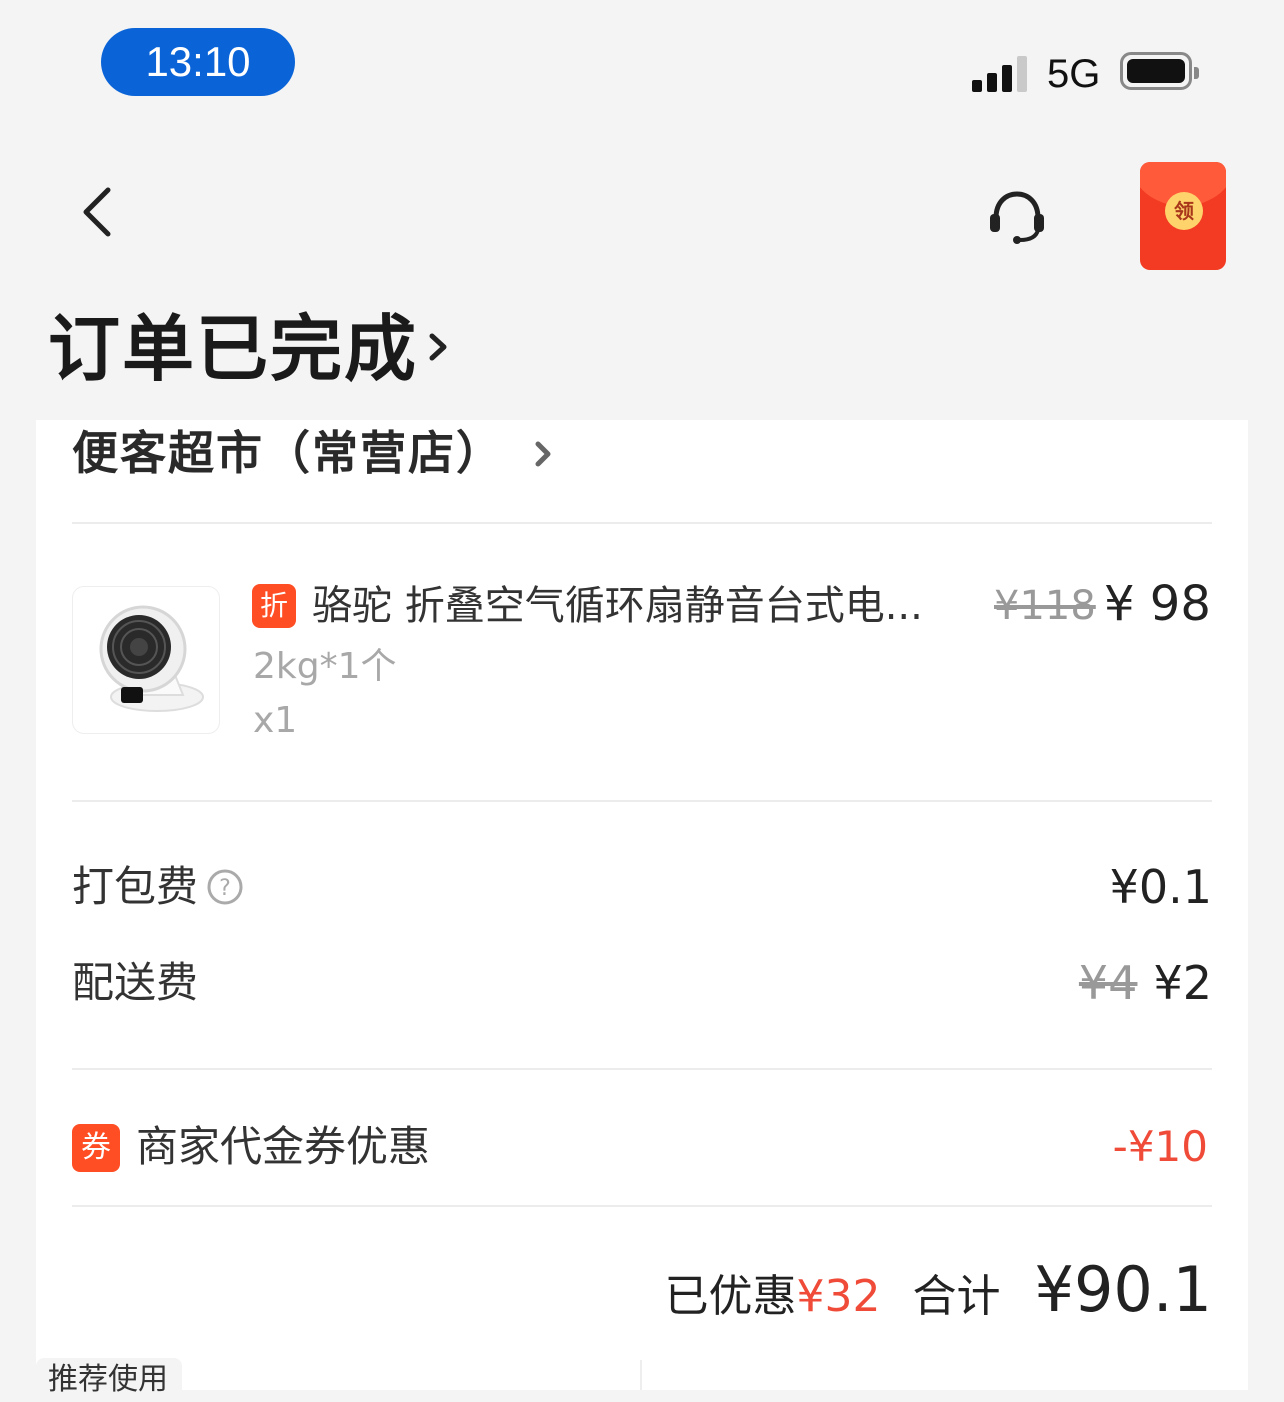 The image size is (1284, 1402). What do you see at coordinates (1159, 71) in the screenshot?
I see `battery-icon` at bounding box center [1159, 71].